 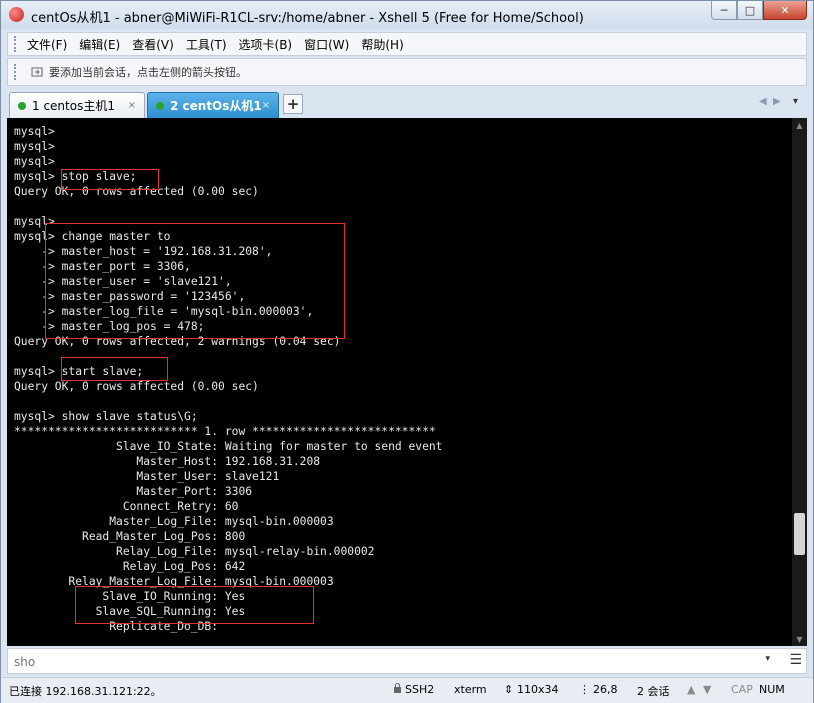 I want to click on tab-bar: 1 centos主机1 × 2 centOs从机1 × + ◀ ▶ ▾, so click(x=407, y=104).